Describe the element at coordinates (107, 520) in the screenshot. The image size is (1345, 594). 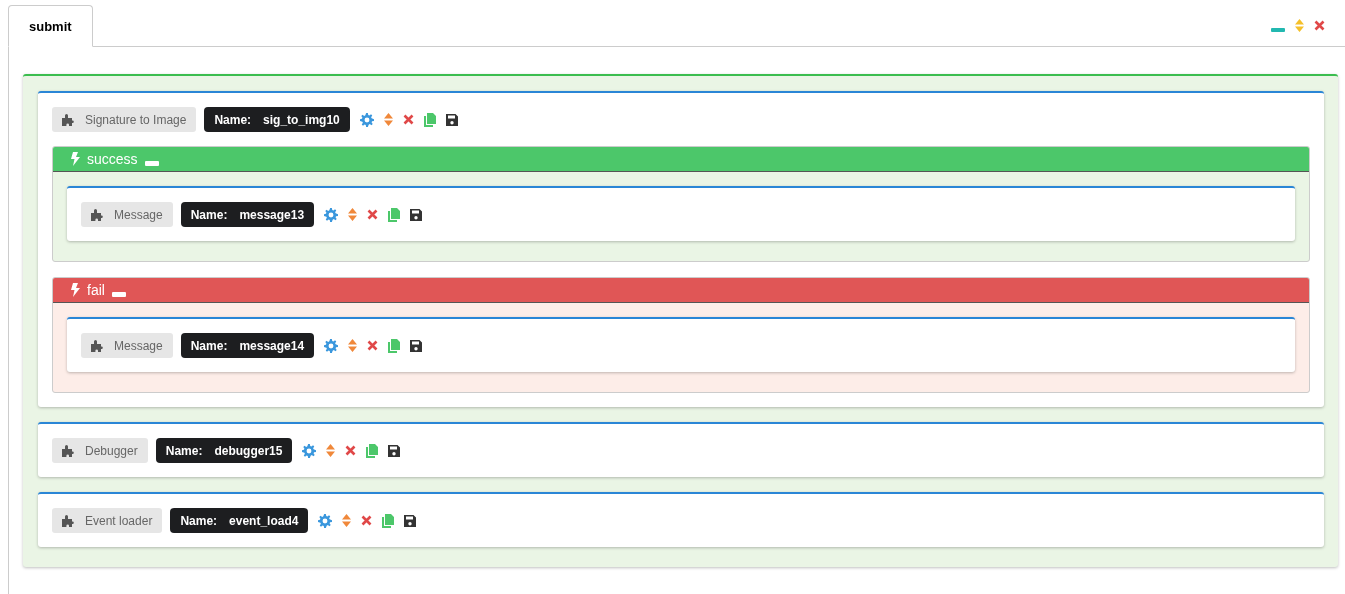
I see `block-type-label: Event loader` at that location.